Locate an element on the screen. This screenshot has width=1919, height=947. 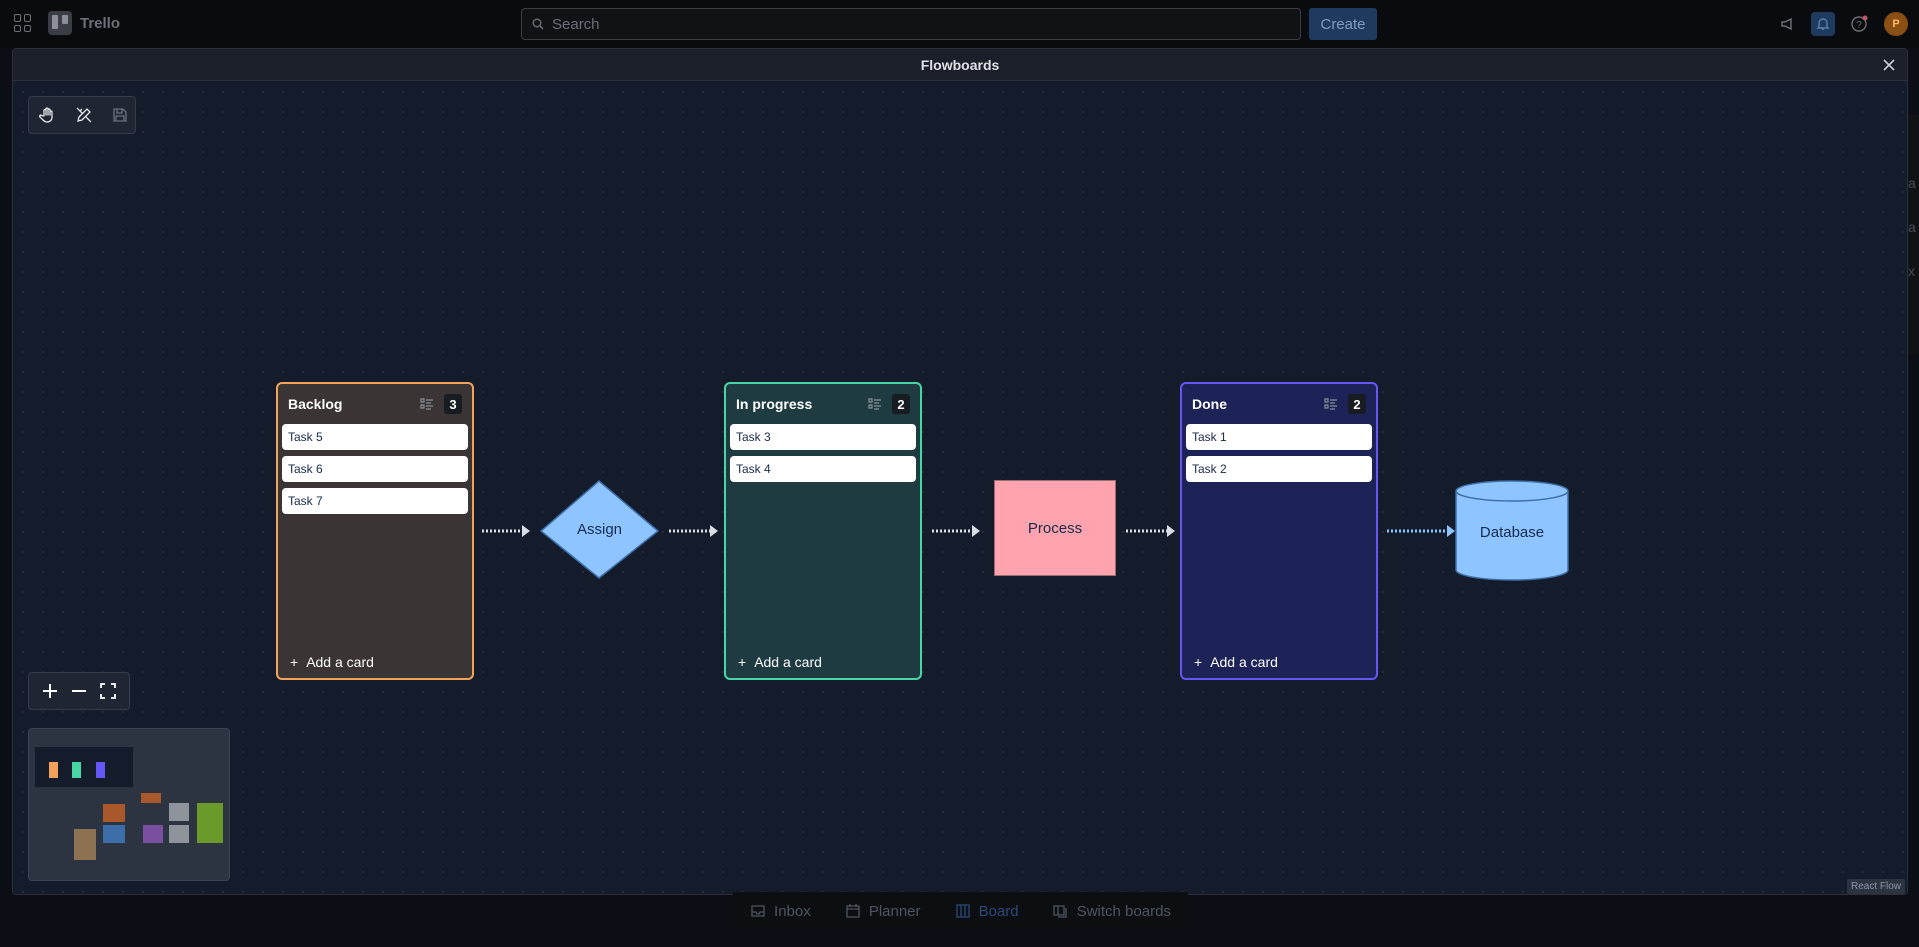
zoom-in-icon is located at coordinates (50, 691).